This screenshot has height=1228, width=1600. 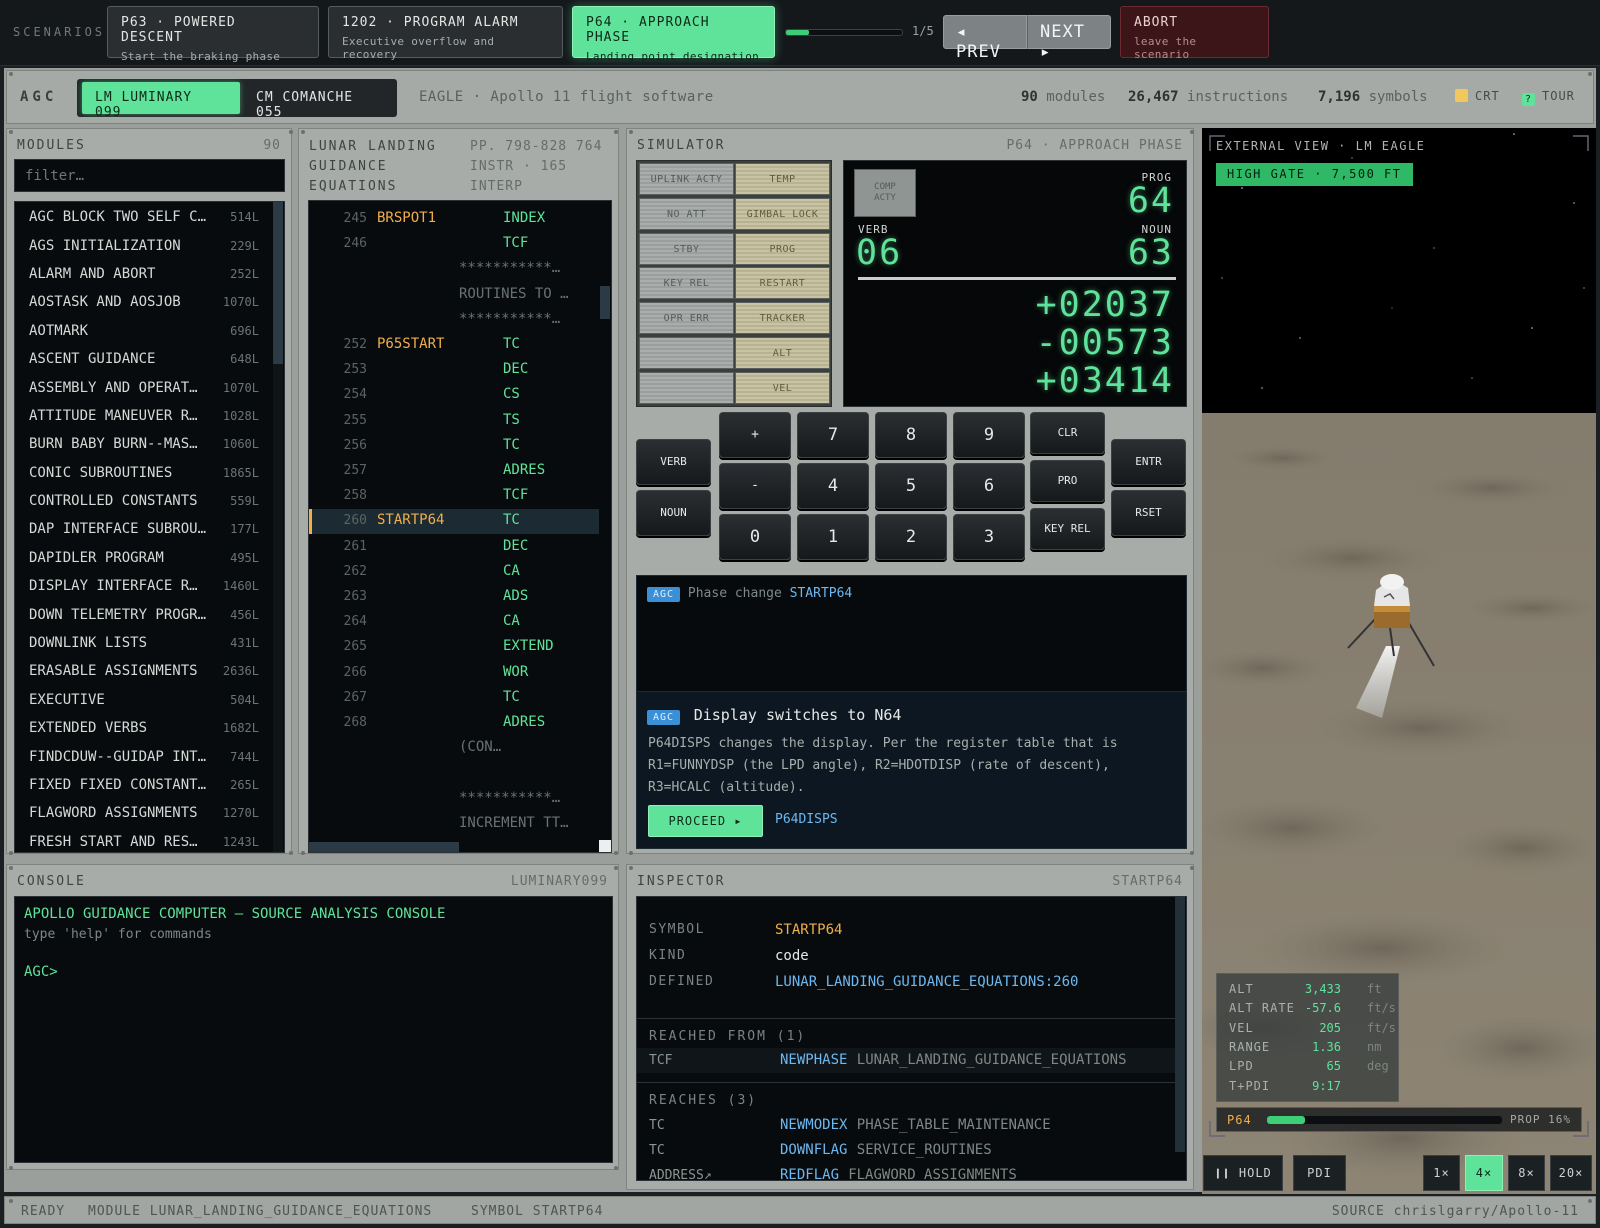 What do you see at coordinates (144, 529) in the screenshot?
I see `module-list-item: DAP INTERFACE SUBROU… 177L` at bounding box center [144, 529].